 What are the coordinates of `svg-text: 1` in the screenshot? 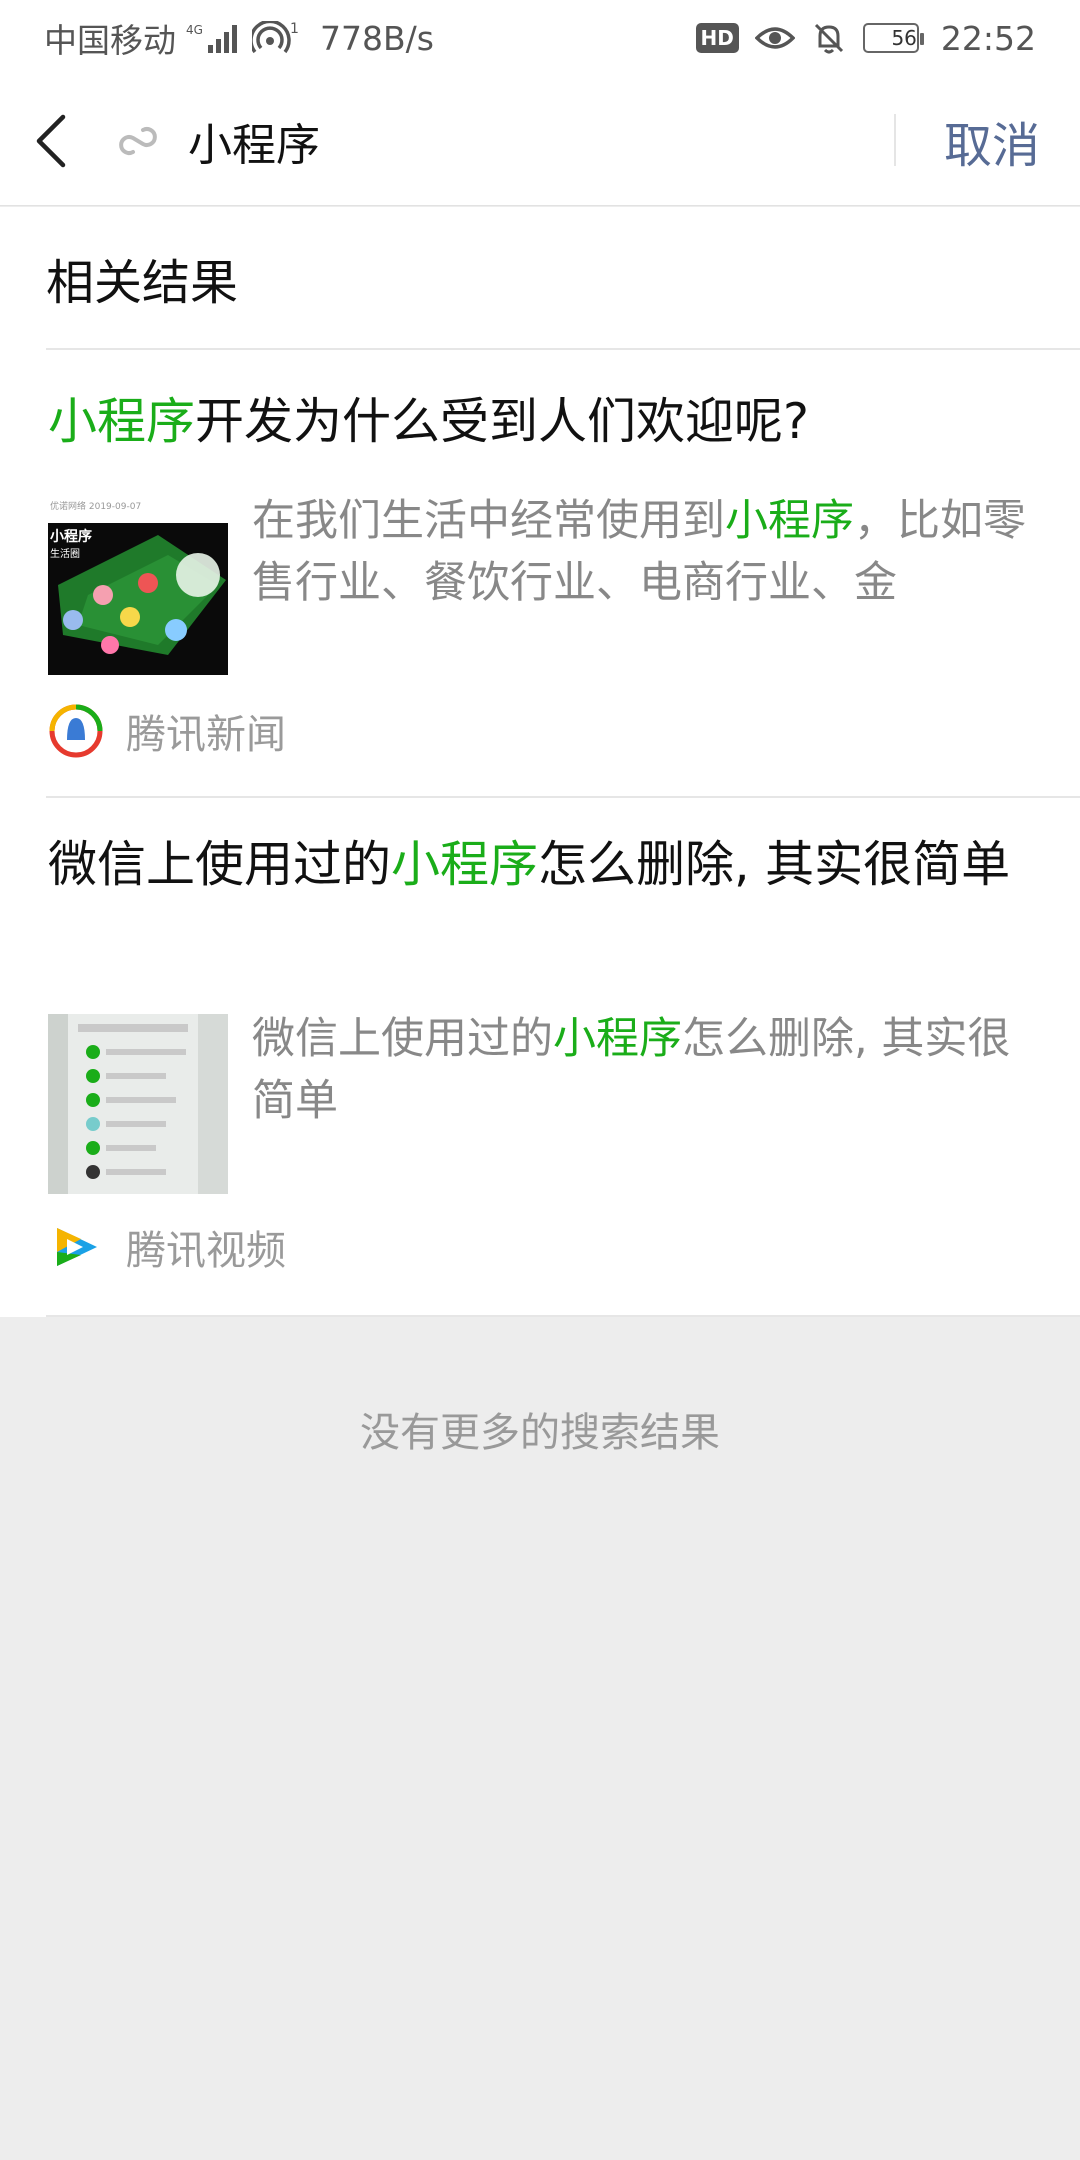 It's located at (294, 29).